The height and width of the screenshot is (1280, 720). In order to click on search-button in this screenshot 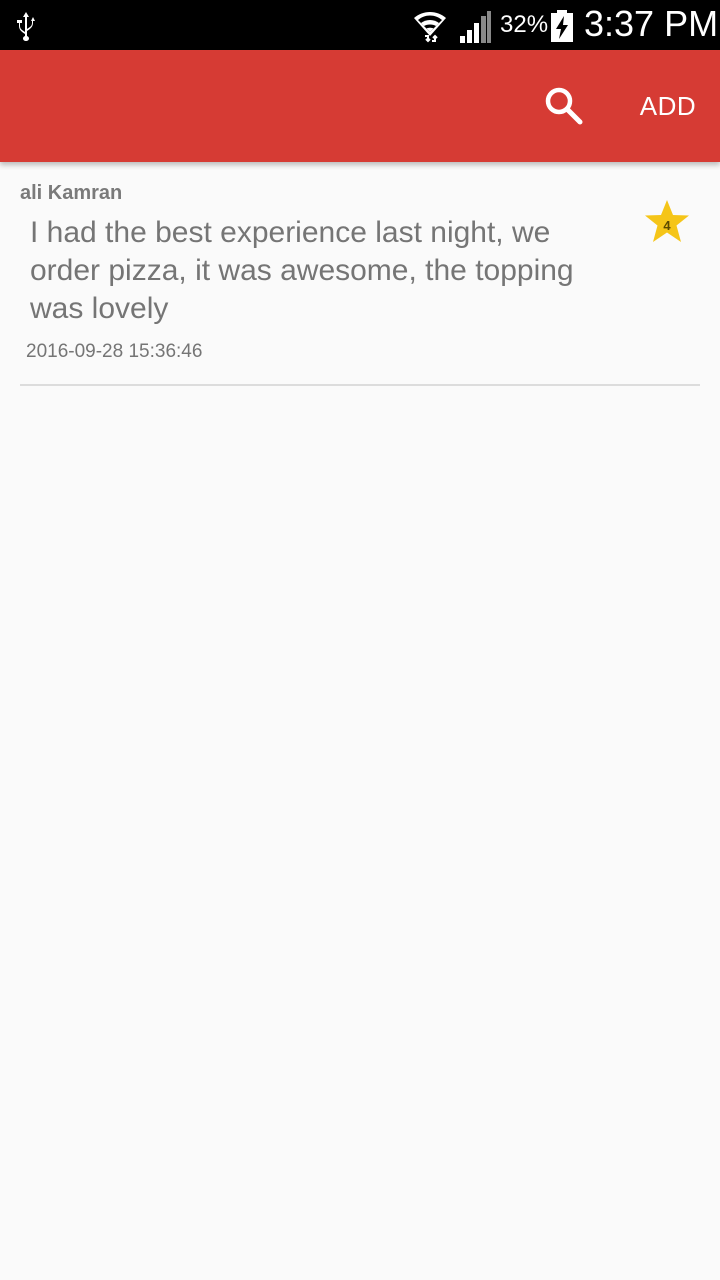, I will do `click(564, 106)`.